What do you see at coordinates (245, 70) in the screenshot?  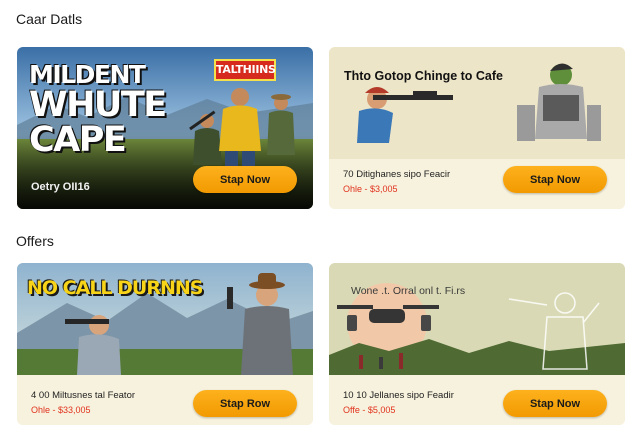 I see `card-1-badge: TALTHIINS` at bounding box center [245, 70].